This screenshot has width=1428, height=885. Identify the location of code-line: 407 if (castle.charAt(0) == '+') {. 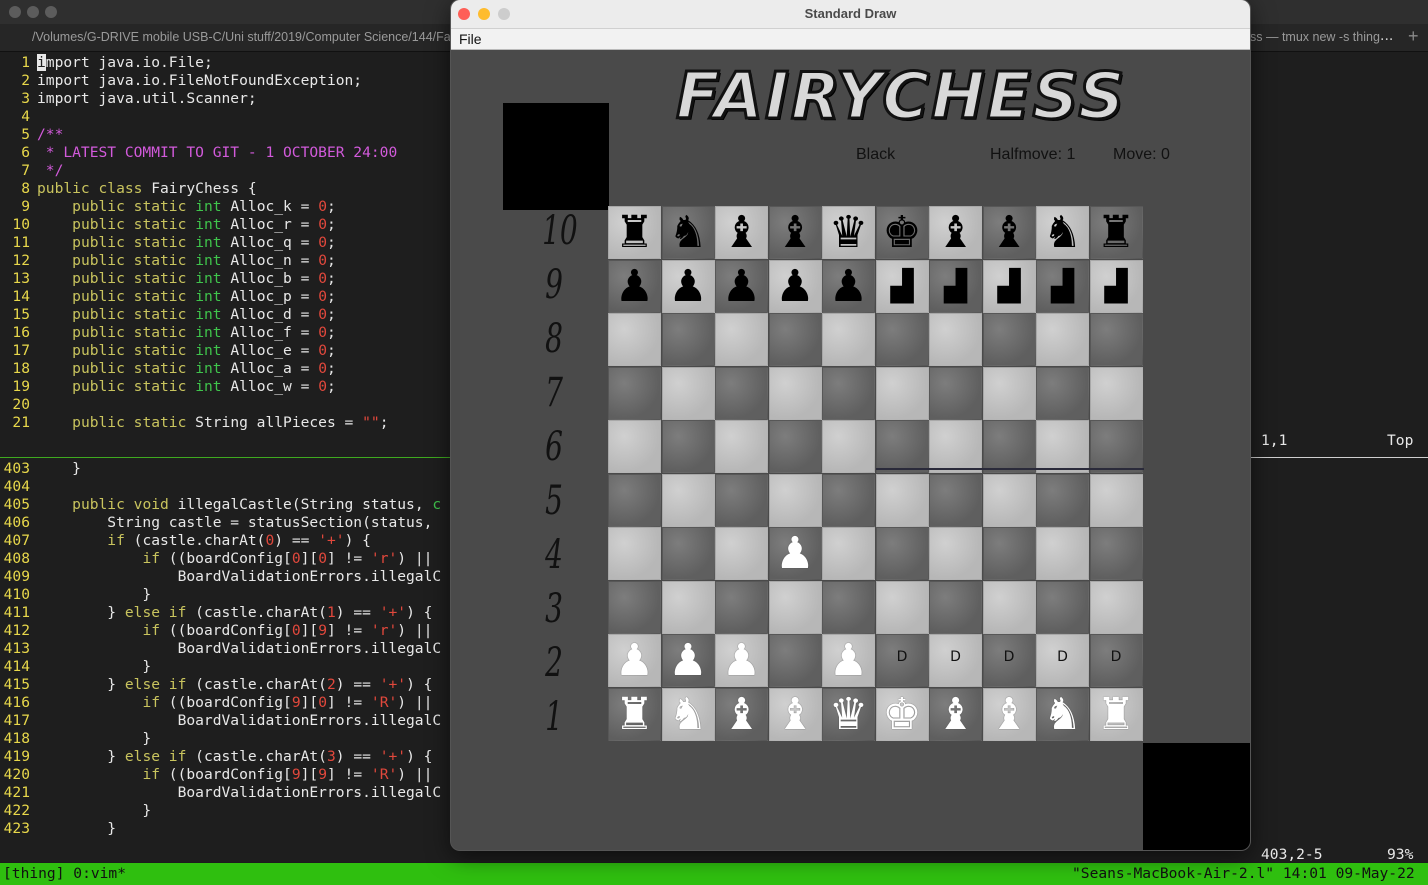
(185, 541).